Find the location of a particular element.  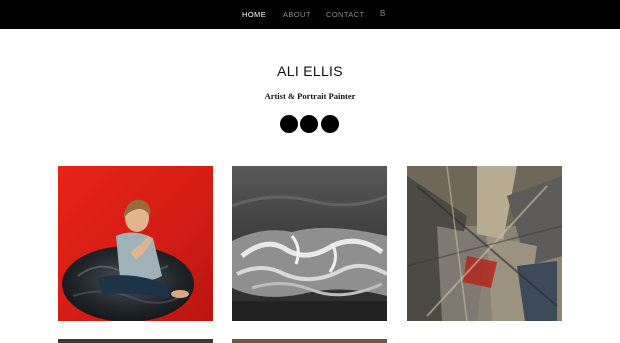

gallery-image-abstract-painting is located at coordinates (484, 243).